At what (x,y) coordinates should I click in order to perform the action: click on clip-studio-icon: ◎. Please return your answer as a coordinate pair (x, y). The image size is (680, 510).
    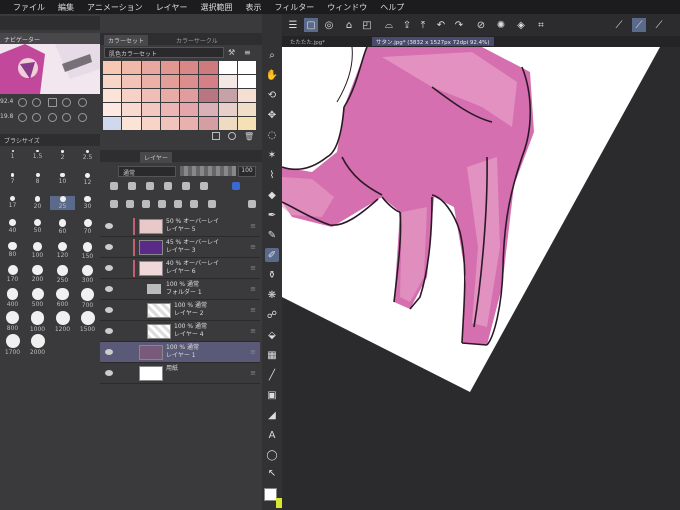
    Looking at the image, I should click on (329, 25).